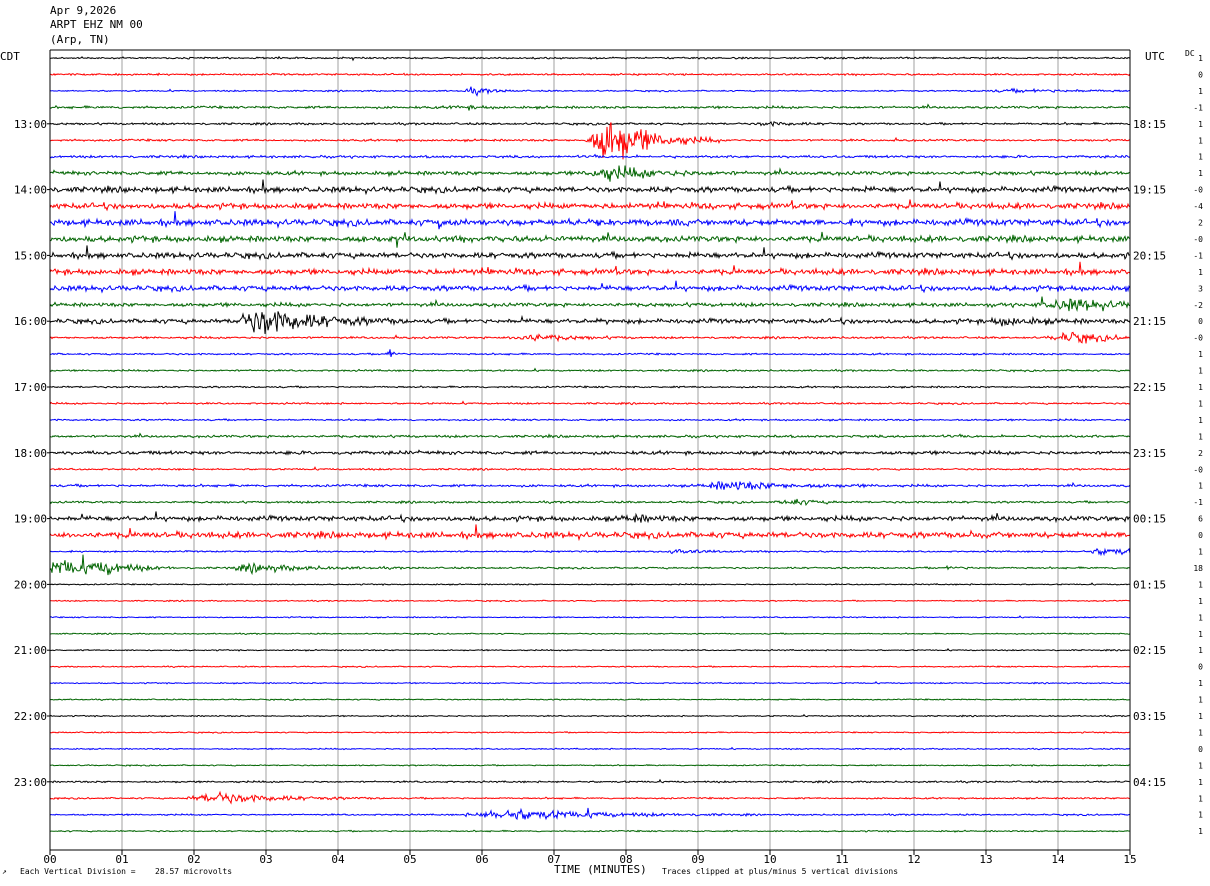 This screenshot has height=886, width=1210. I want to click on cdt-hour-label: 20:00, so click(30, 584).